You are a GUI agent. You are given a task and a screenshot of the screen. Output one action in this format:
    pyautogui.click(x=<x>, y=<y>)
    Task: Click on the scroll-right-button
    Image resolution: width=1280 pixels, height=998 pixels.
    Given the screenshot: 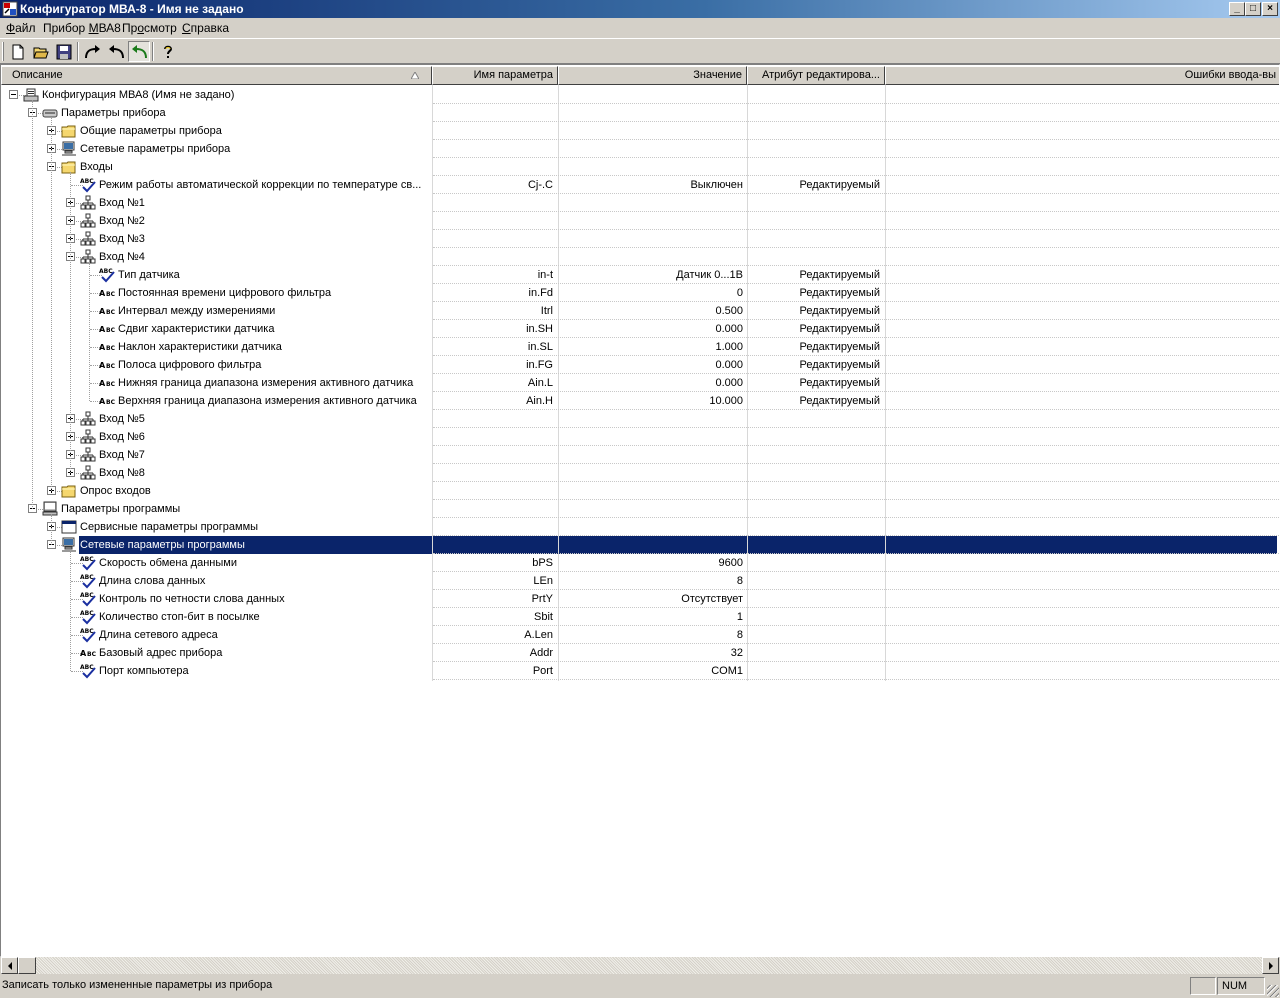 What is the action you would take?
    pyautogui.click(x=1270, y=965)
    